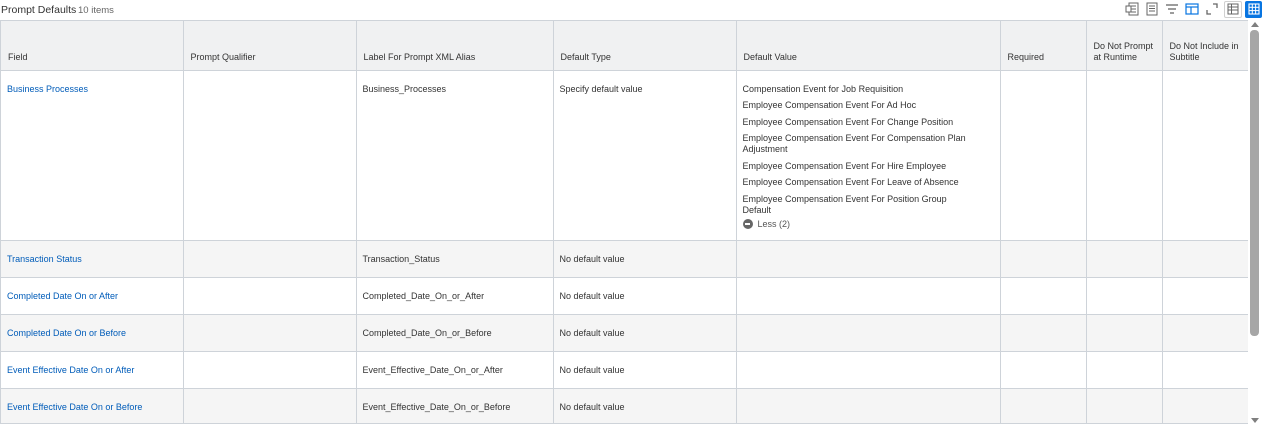  I want to click on grid-view-button, so click(1253, 9).